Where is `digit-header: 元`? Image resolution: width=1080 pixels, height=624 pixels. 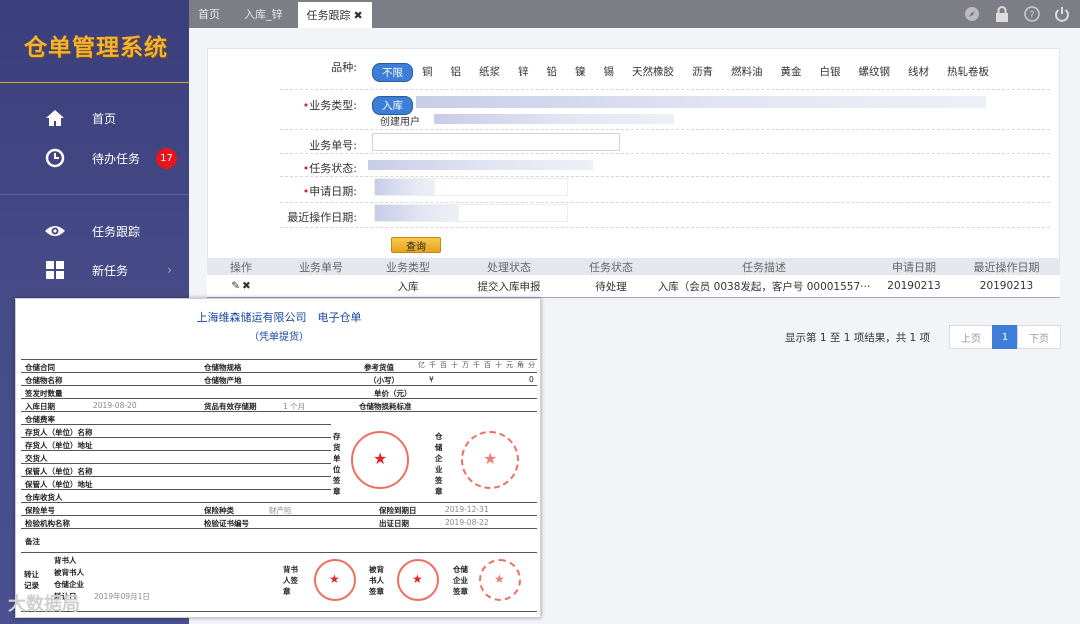
digit-header: 元 is located at coordinates (509, 365).